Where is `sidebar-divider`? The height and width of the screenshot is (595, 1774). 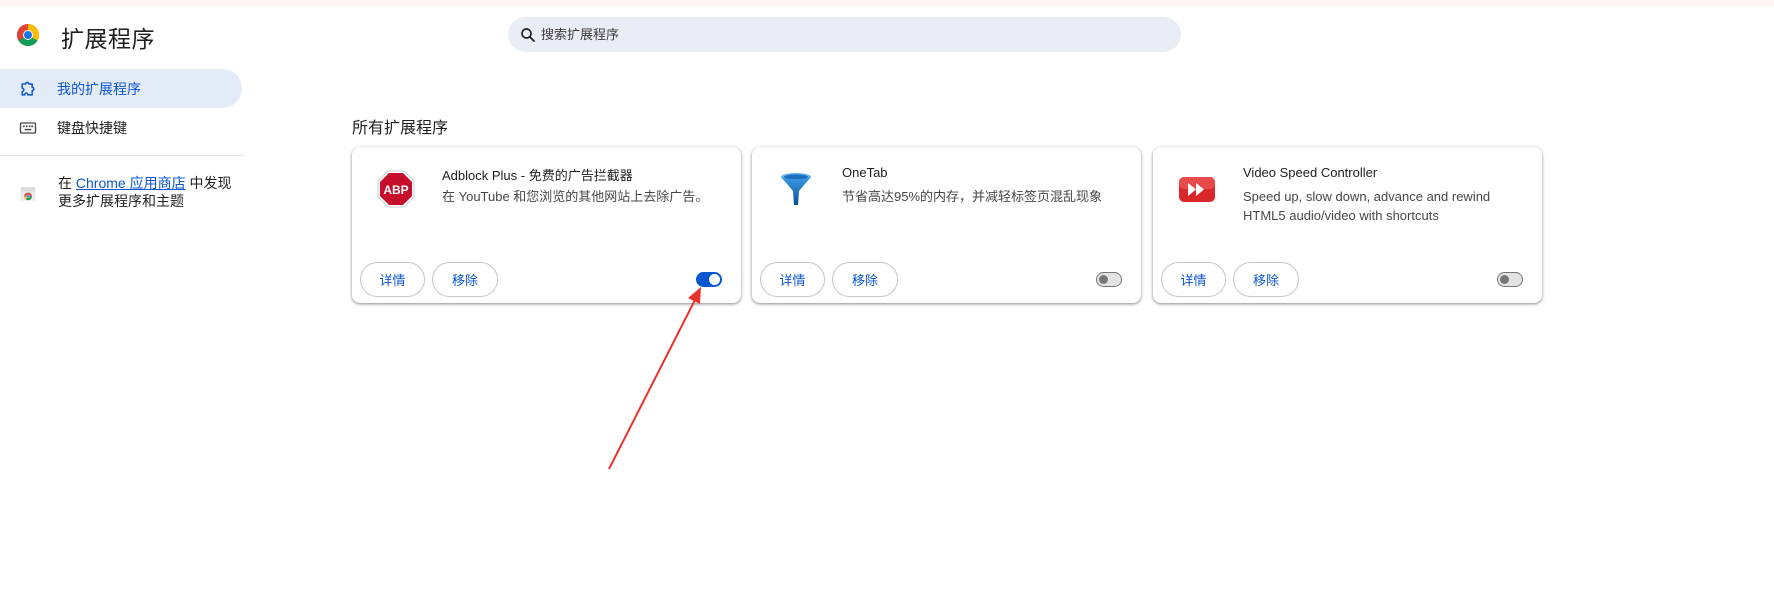
sidebar-divider is located at coordinates (122, 155).